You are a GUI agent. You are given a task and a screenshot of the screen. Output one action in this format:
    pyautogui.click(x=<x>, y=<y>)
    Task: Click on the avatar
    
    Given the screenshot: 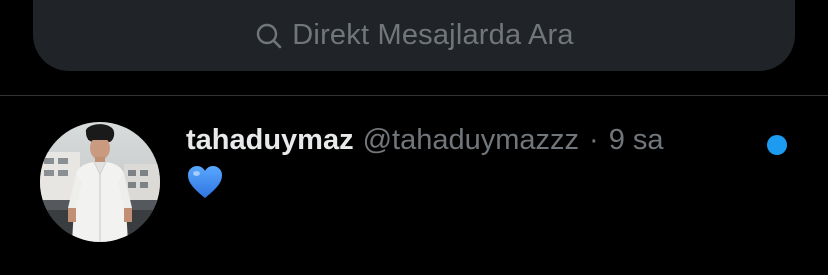 What is the action you would take?
    pyautogui.click(x=100, y=182)
    